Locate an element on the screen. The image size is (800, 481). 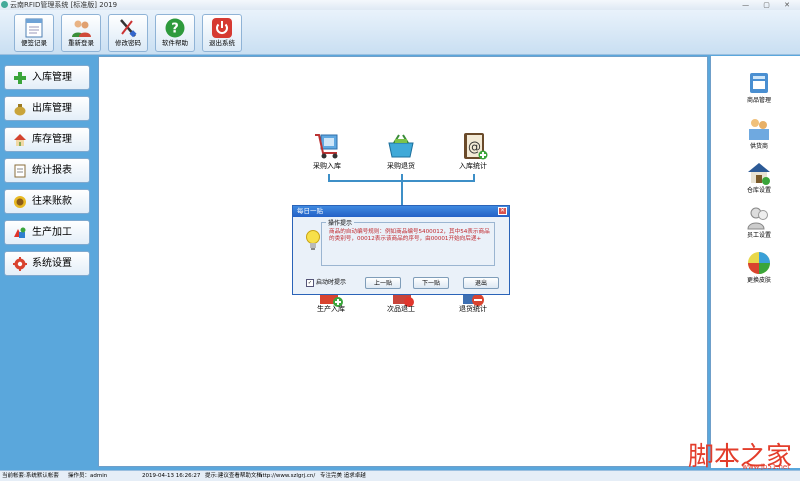
flow-label: 退货统计 is located at coordinates (473, 309).